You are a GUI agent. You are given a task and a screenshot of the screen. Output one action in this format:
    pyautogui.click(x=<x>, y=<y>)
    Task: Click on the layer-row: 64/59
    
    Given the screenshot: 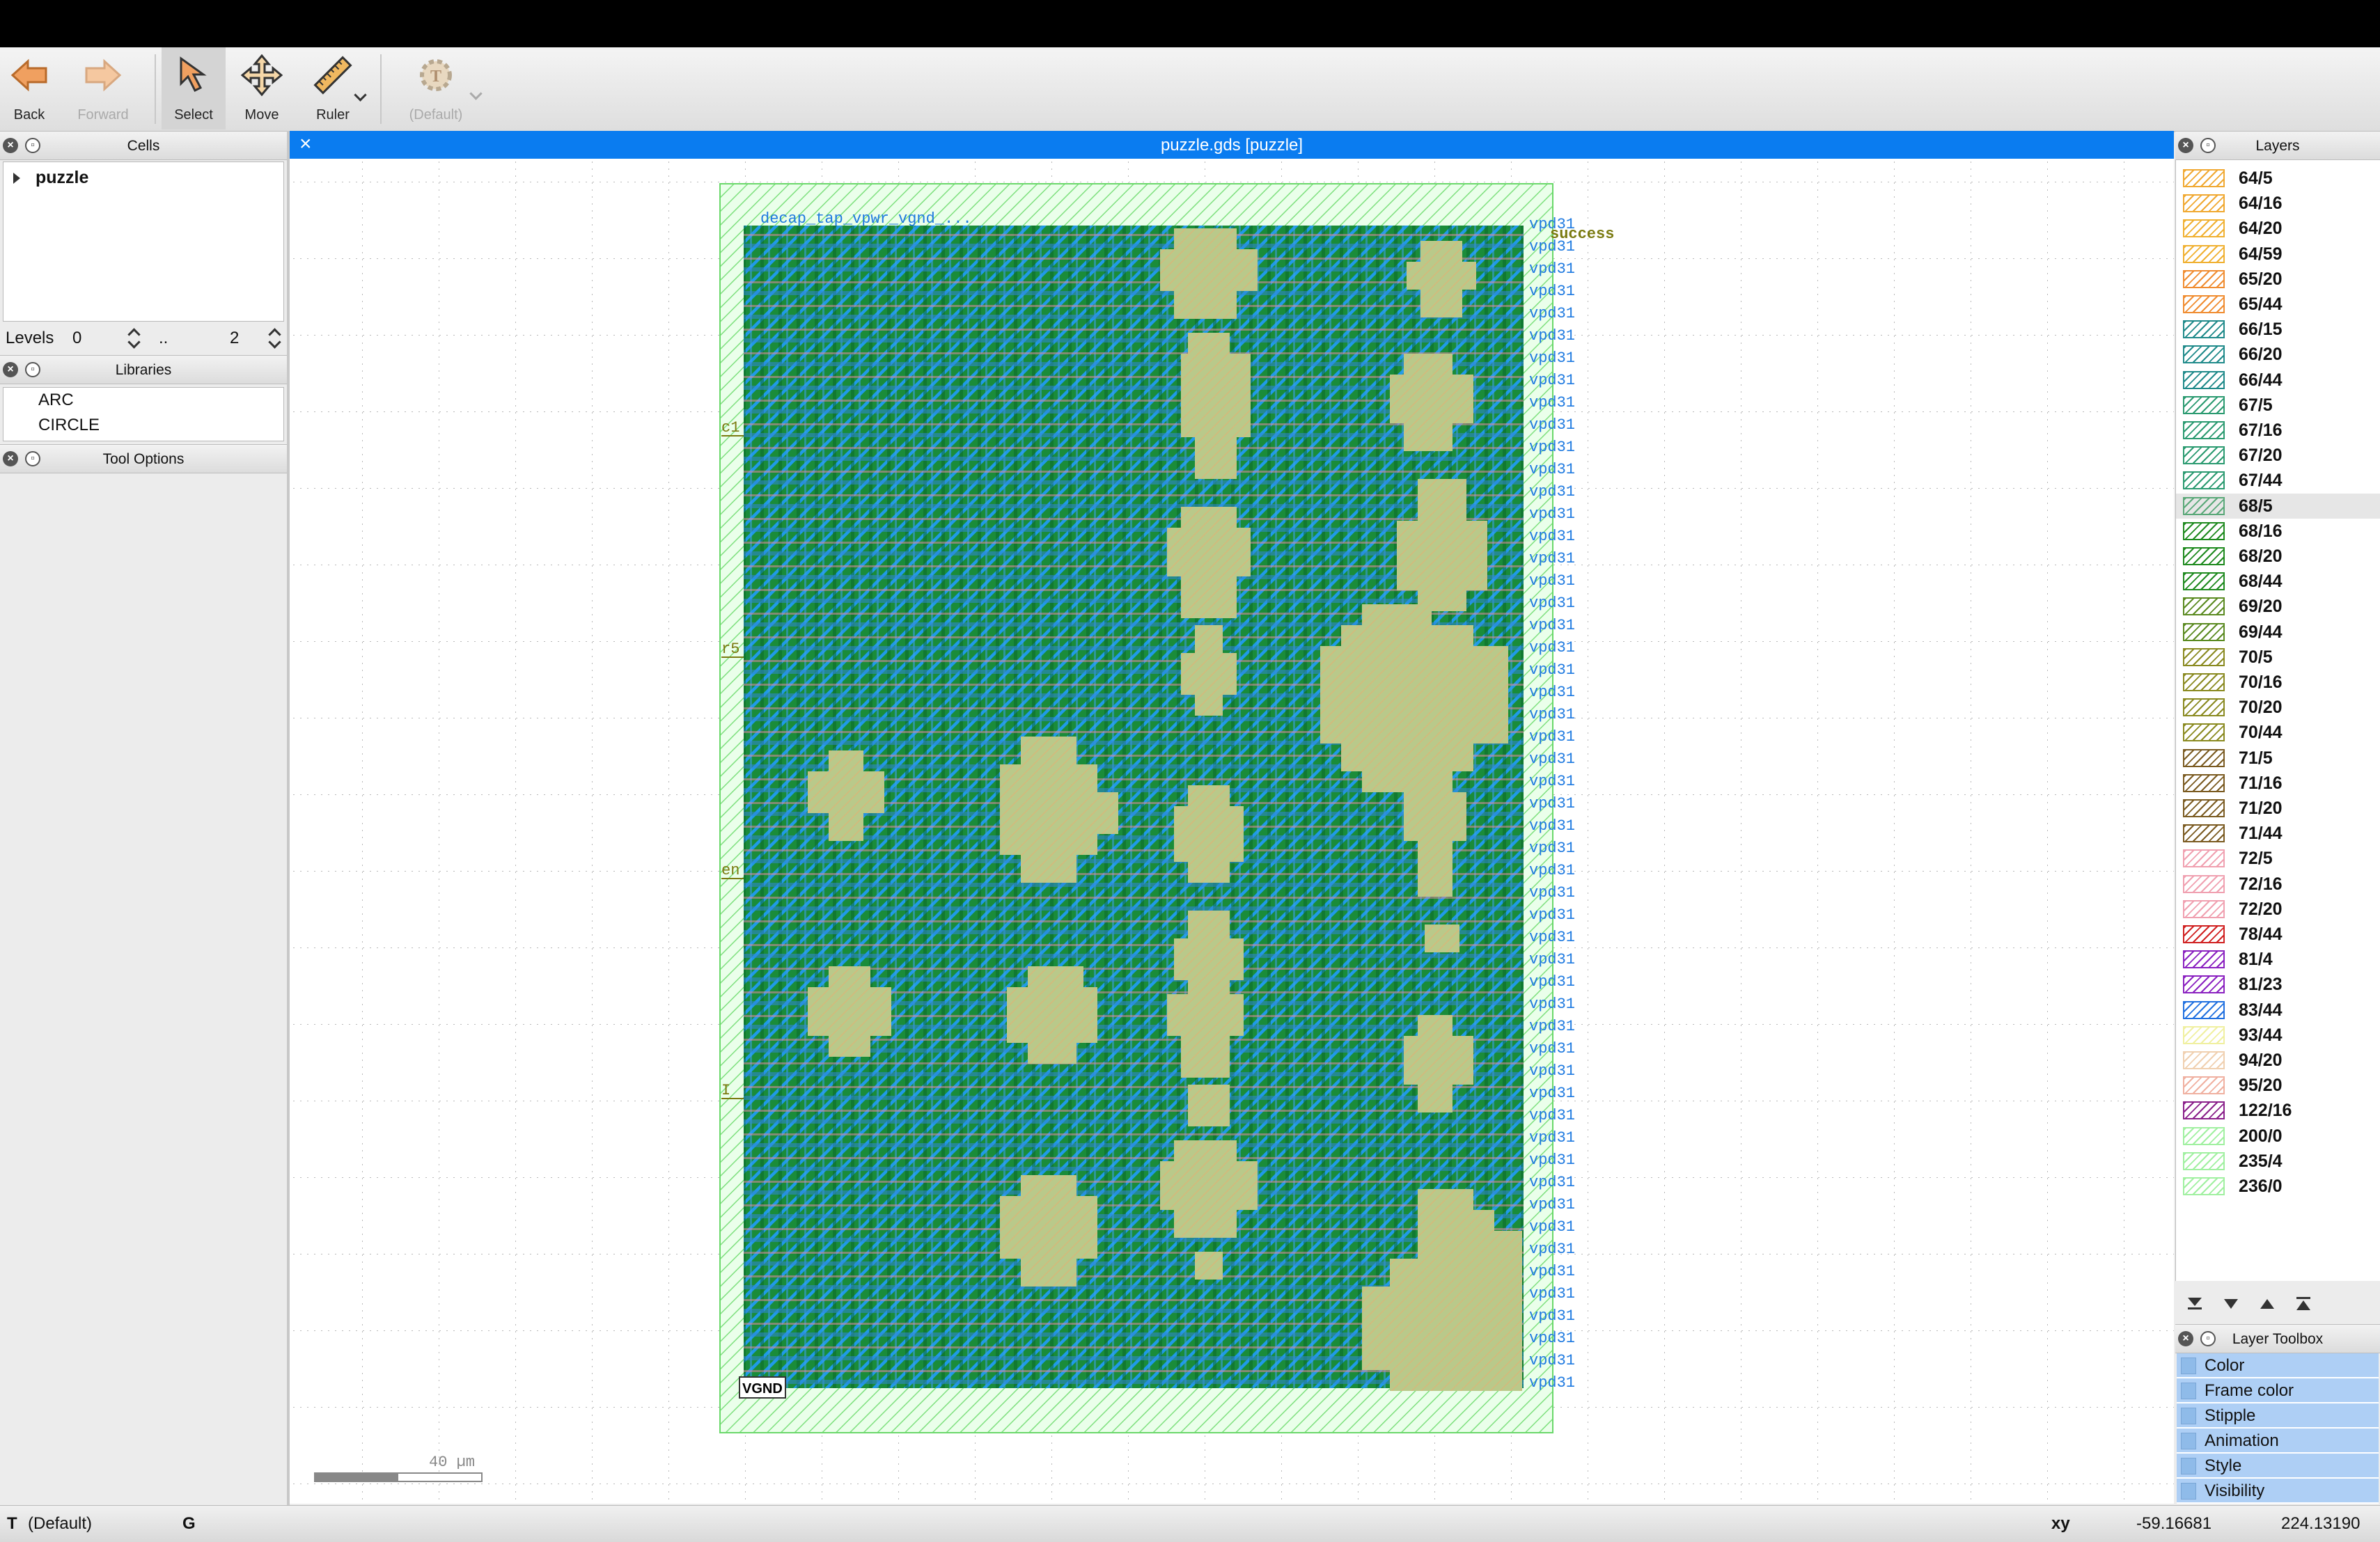 What is the action you would take?
    pyautogui.click(x=2278, y=254)
    